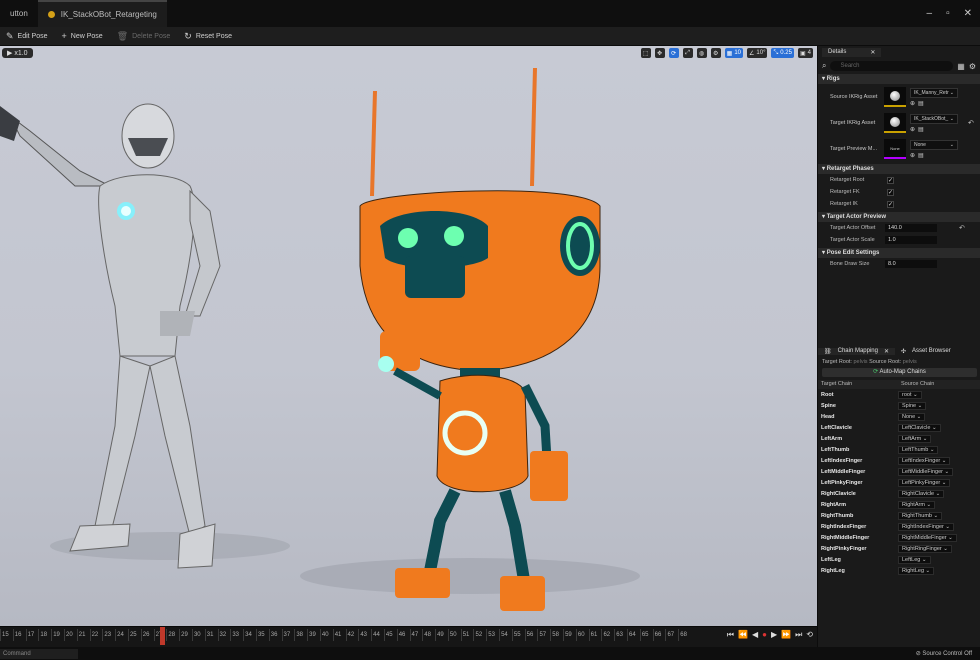 The height and width of the screenshot is (660, 980). I want to click on source-chain-header: Source Chain, so click(916, 384).